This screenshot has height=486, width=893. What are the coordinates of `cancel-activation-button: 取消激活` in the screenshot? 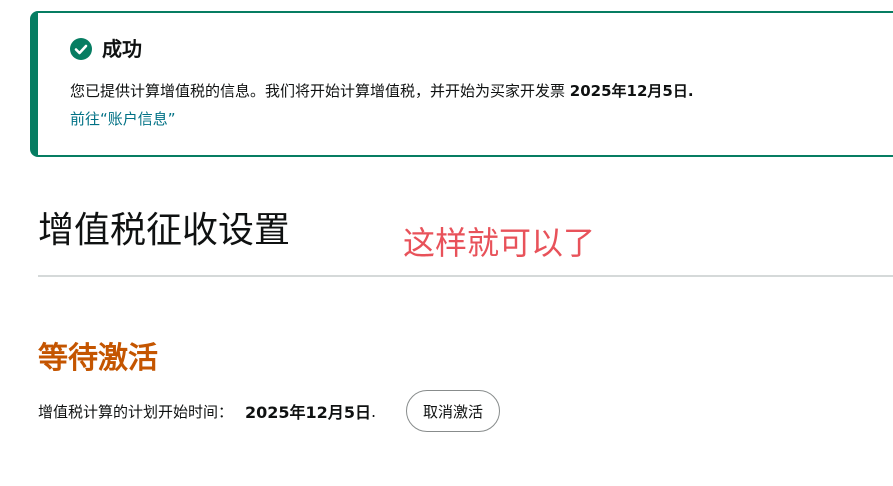 It's located at (453, 411).